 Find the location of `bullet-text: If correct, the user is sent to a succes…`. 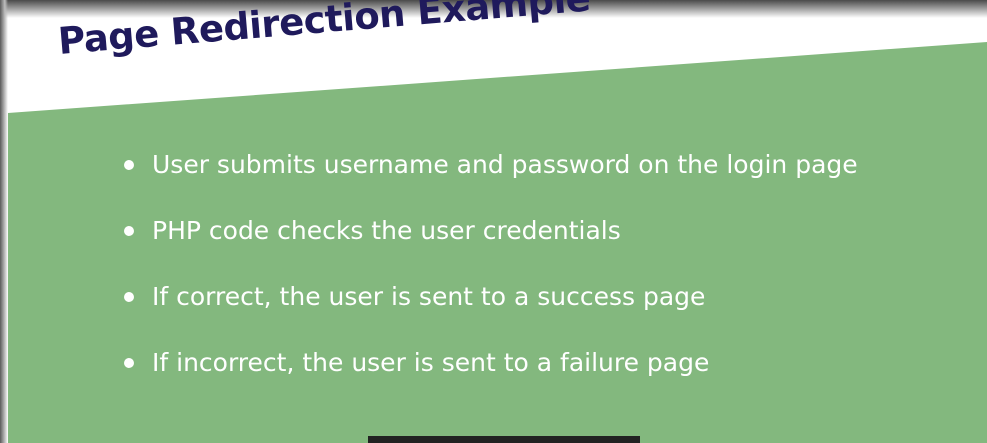

bullet-text: If correct, the user is sent to a succes… is located at coordinates (429, 296).